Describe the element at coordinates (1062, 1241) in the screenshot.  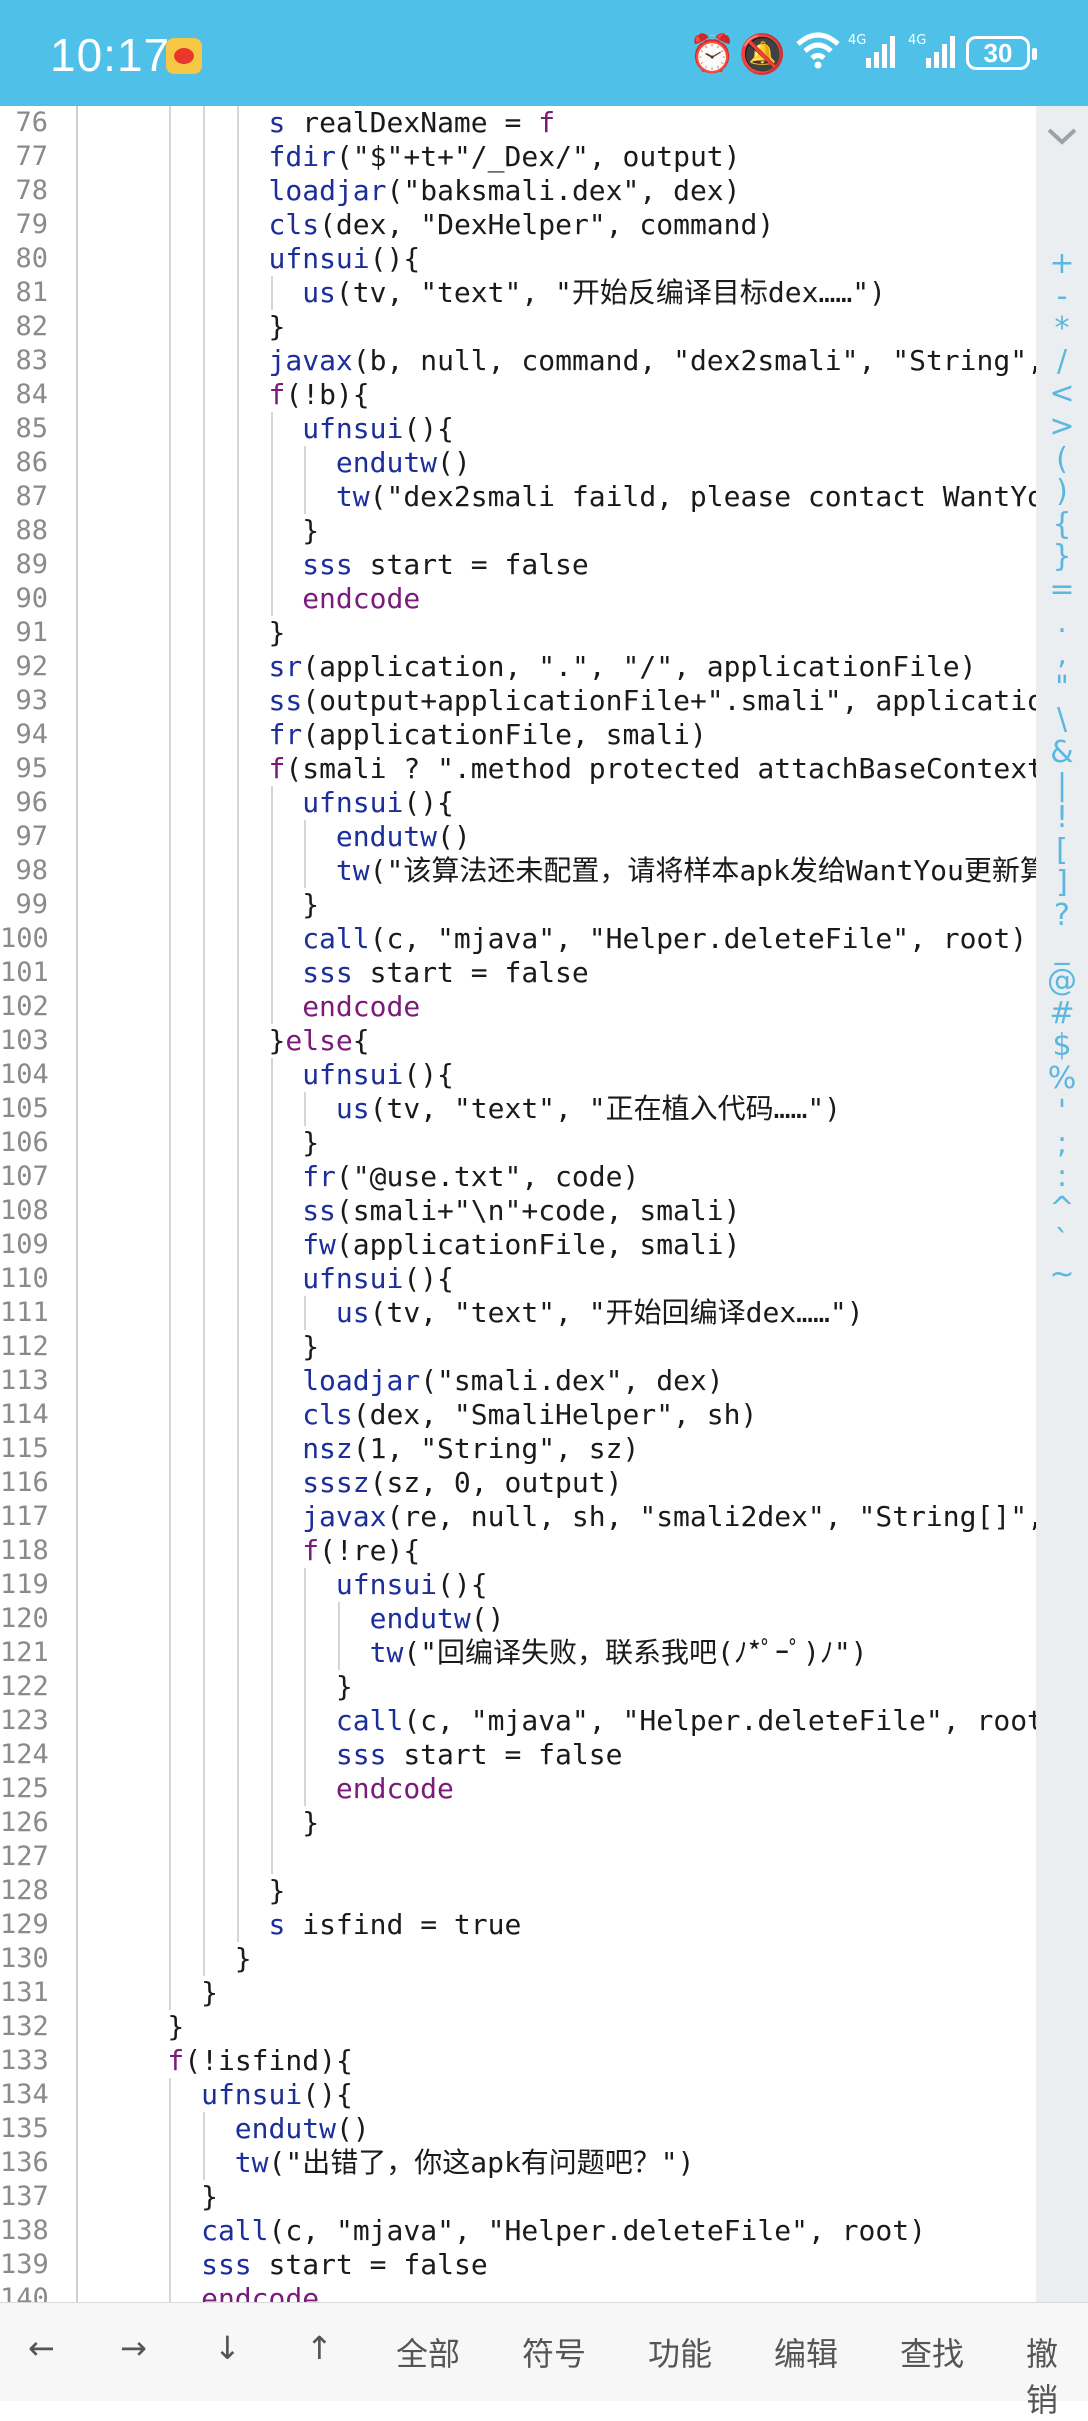
I see `symbol-key: `` at that location.